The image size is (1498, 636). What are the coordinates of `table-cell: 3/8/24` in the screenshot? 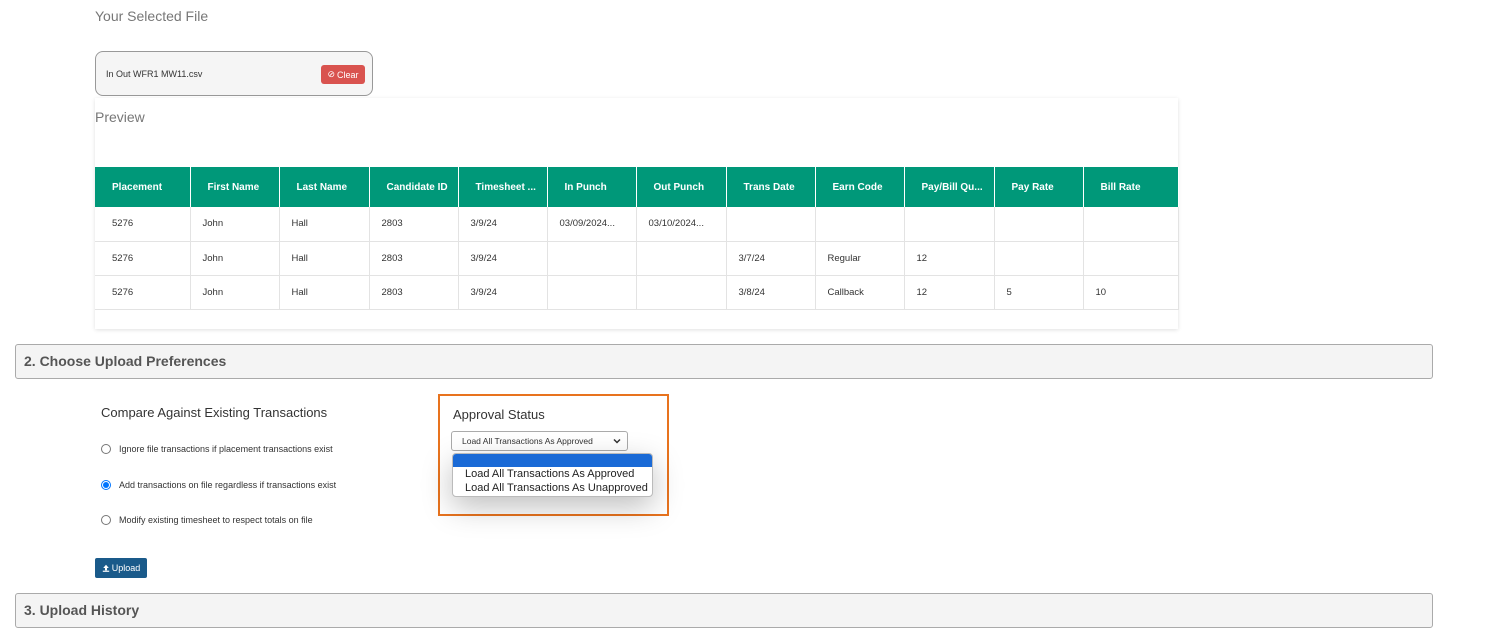 It's located at (771, 292).